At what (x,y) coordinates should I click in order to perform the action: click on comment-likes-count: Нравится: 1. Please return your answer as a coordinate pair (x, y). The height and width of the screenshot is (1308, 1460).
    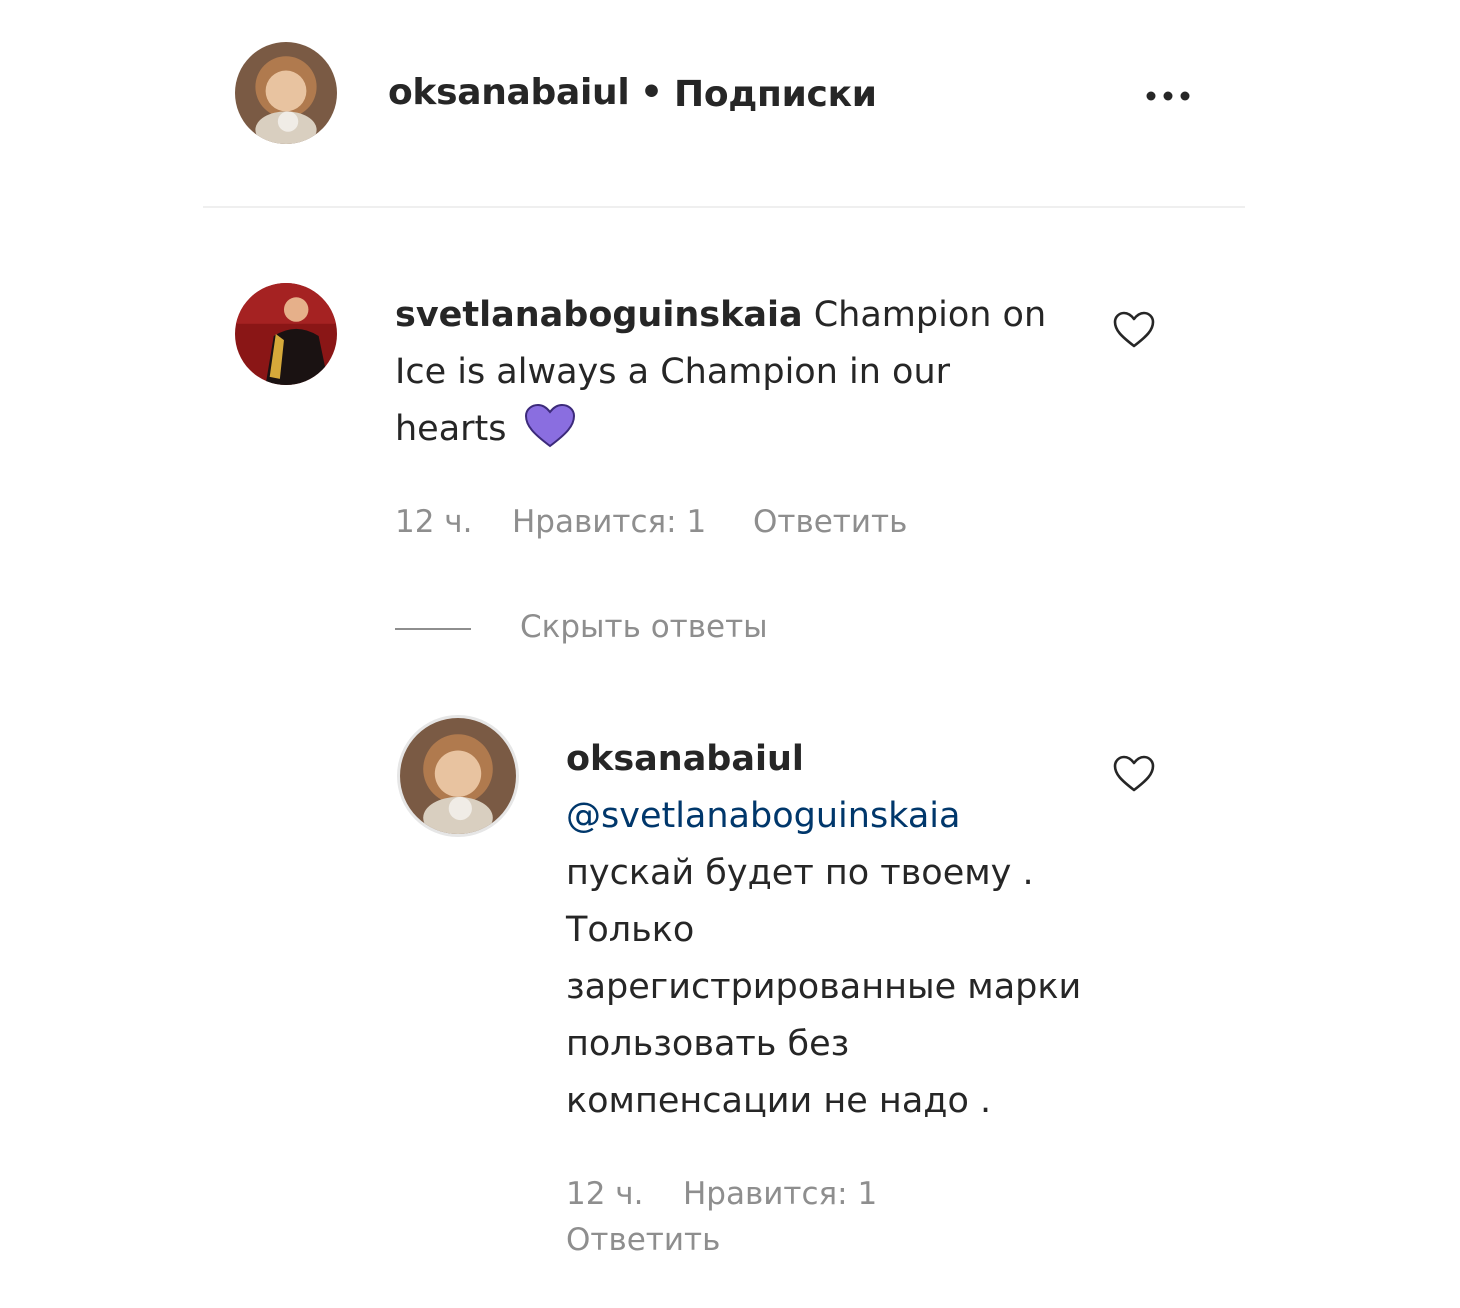
    Looking at the image, I should click on (609, 522).